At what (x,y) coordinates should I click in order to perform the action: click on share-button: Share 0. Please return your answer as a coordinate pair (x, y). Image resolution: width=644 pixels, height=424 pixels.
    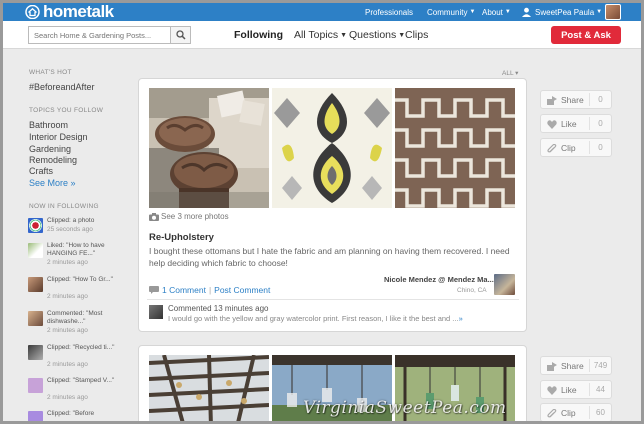
    Looking at the image, I should click on (576, 99).